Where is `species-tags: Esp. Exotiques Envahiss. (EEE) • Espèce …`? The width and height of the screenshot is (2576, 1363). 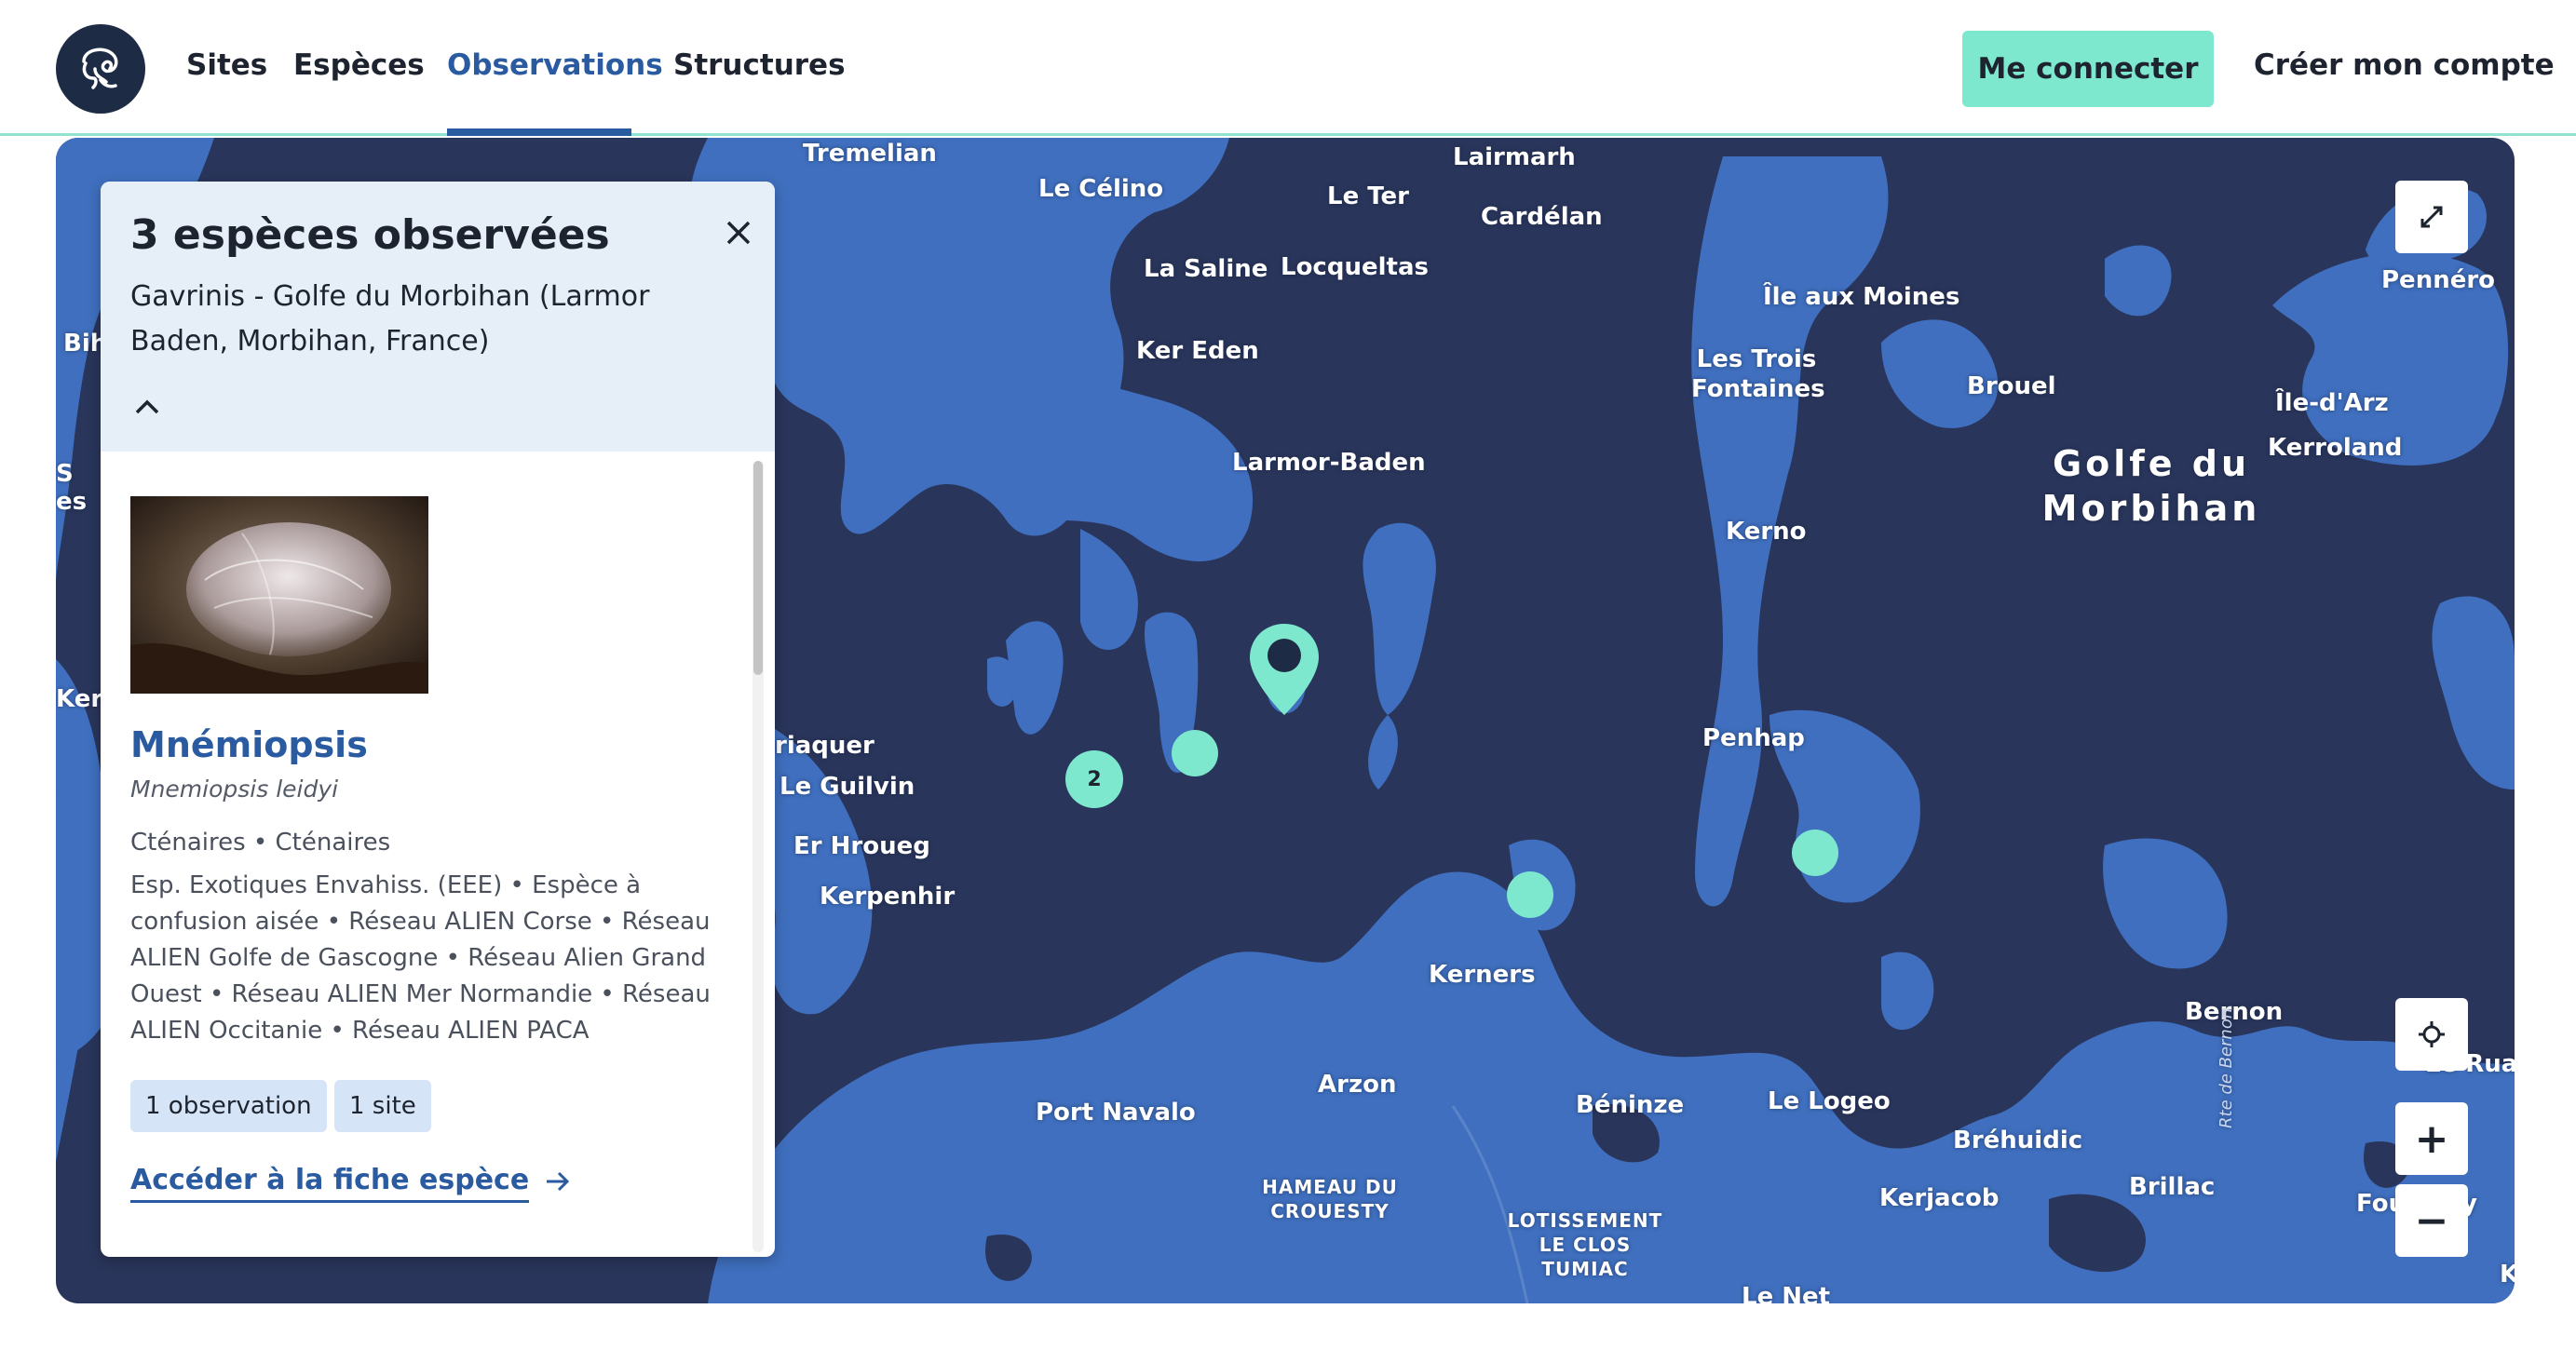 species-tags: Esp. Exotiques Envahiss. (EEE) • Espèce … is located at coordinates (420, 958).